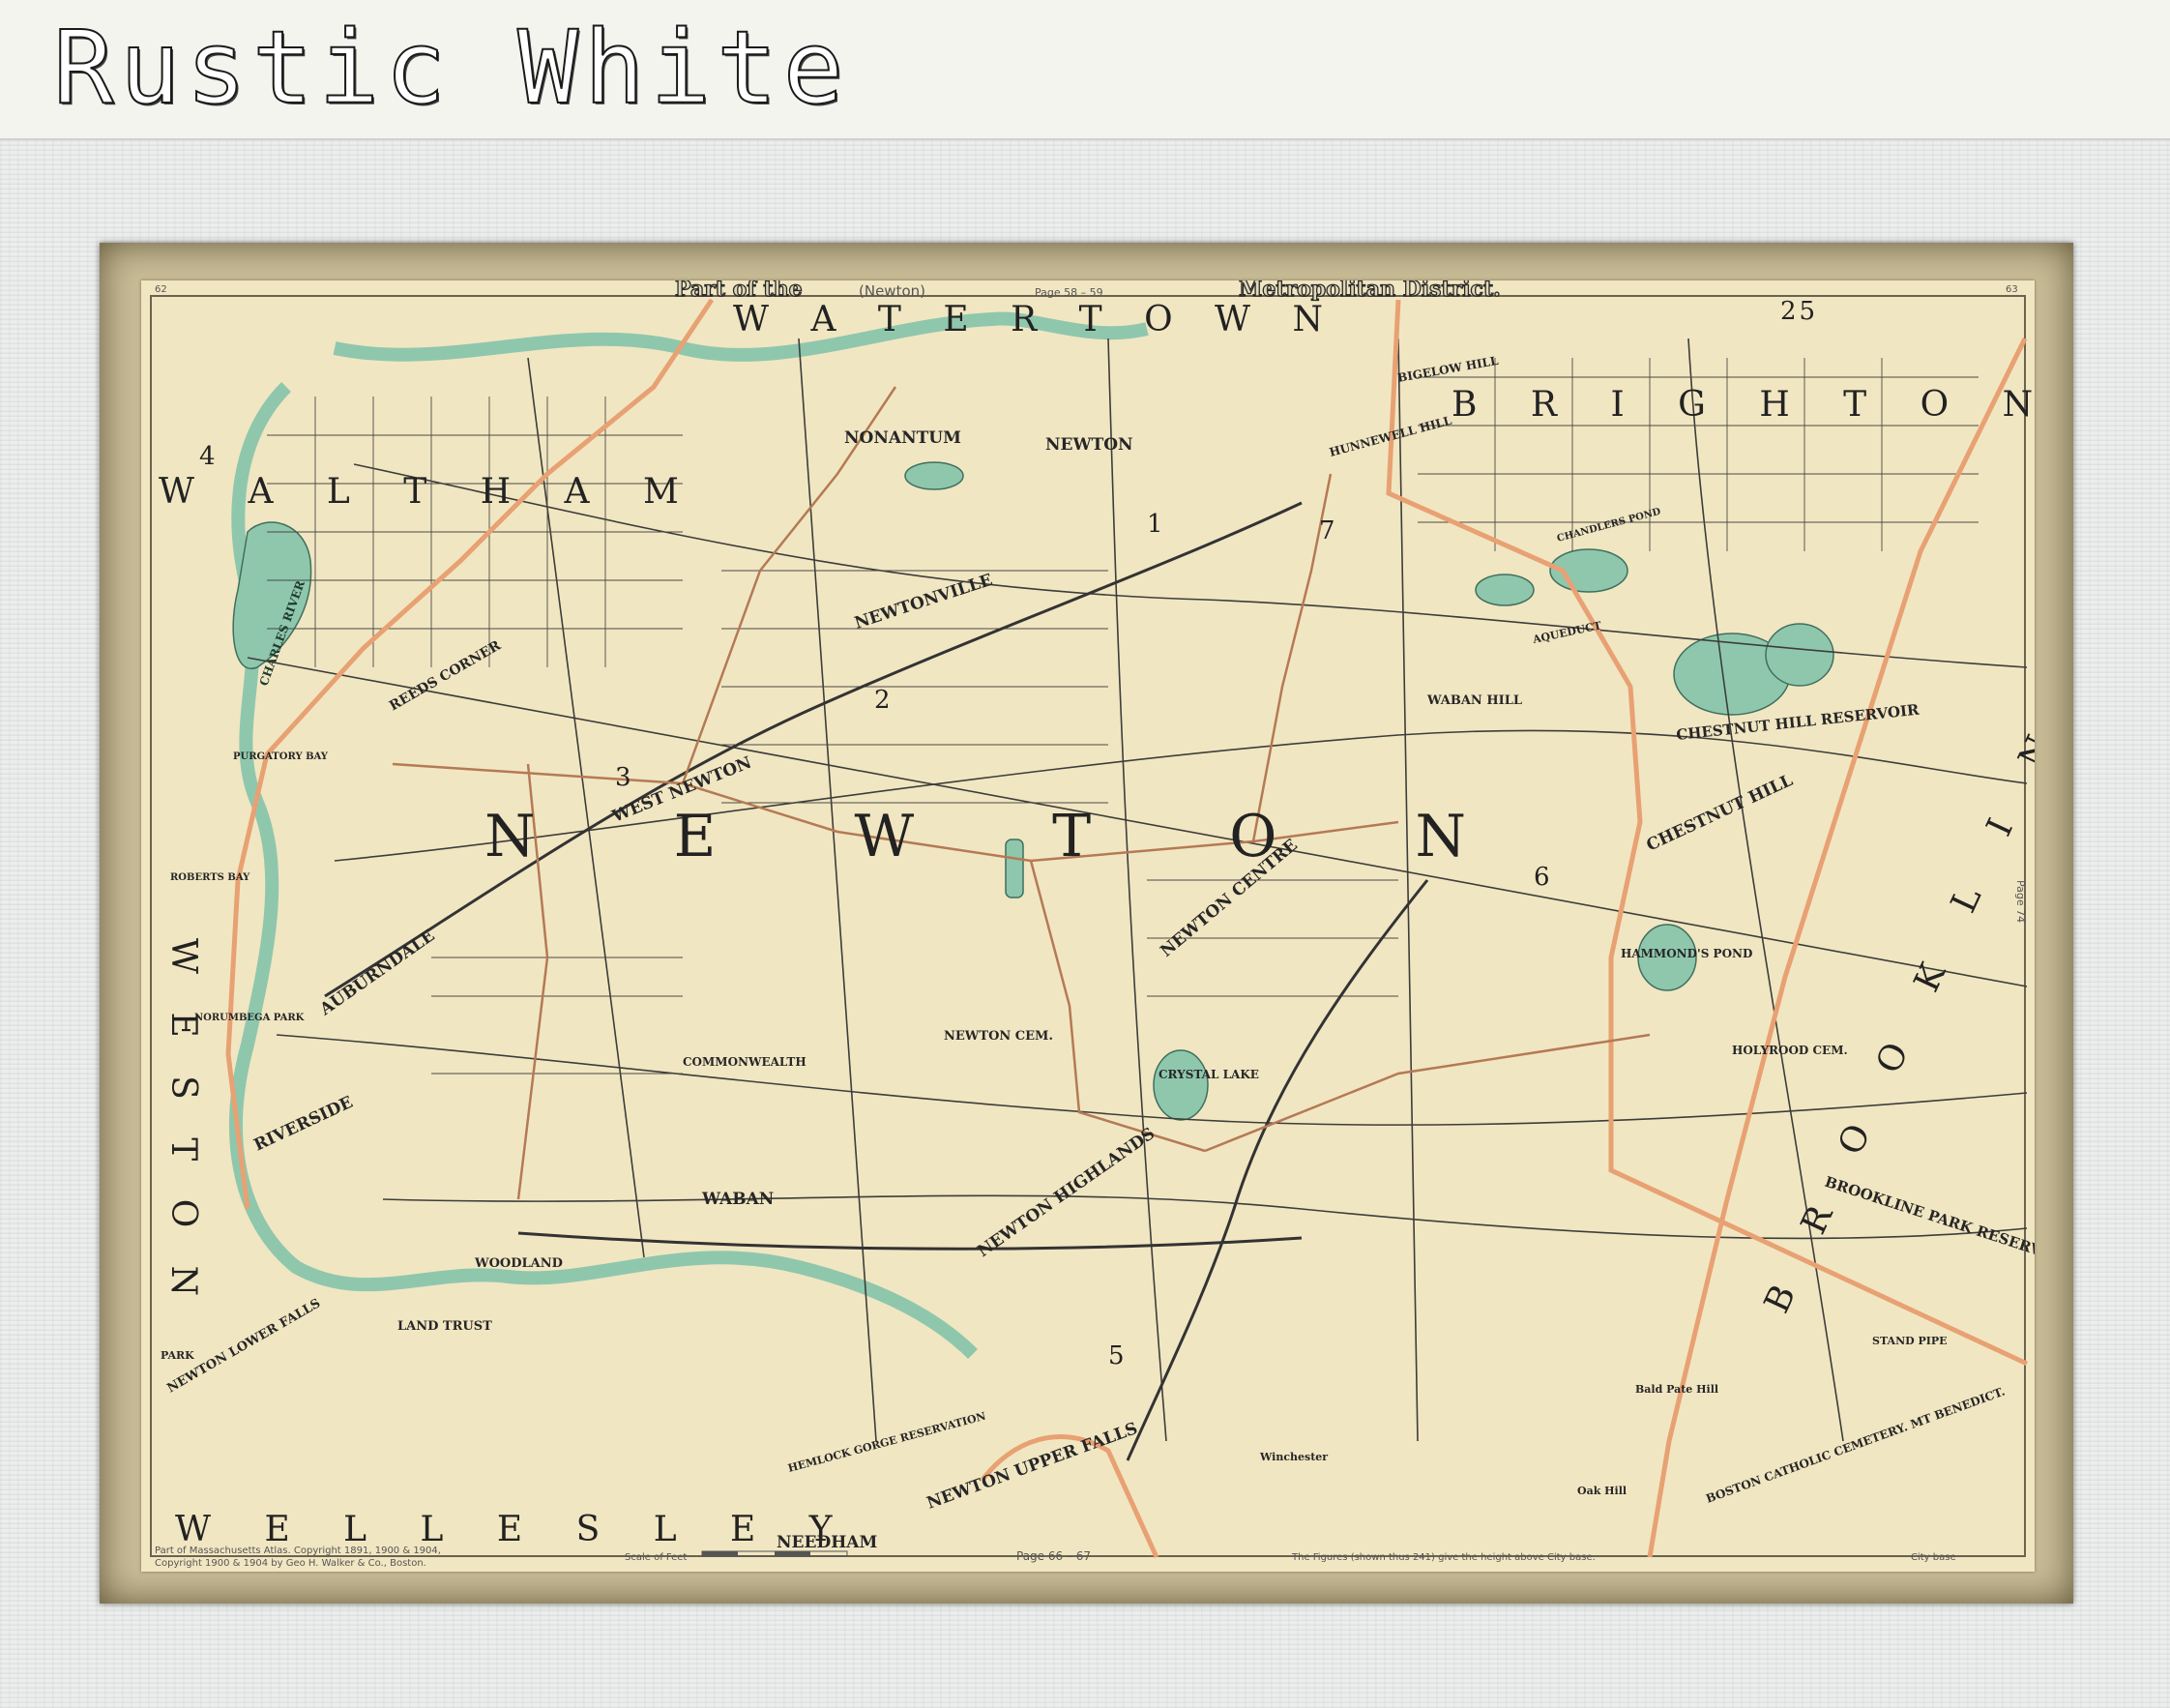  What do you see at coordinates (884, 700) in the screenshot?
I see `ward-number: 2` at bounding box center [884, 700].